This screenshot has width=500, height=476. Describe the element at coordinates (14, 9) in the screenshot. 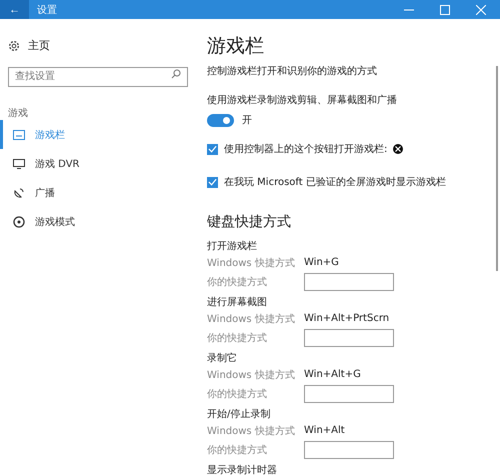

I see `back-button: ←` at that location.